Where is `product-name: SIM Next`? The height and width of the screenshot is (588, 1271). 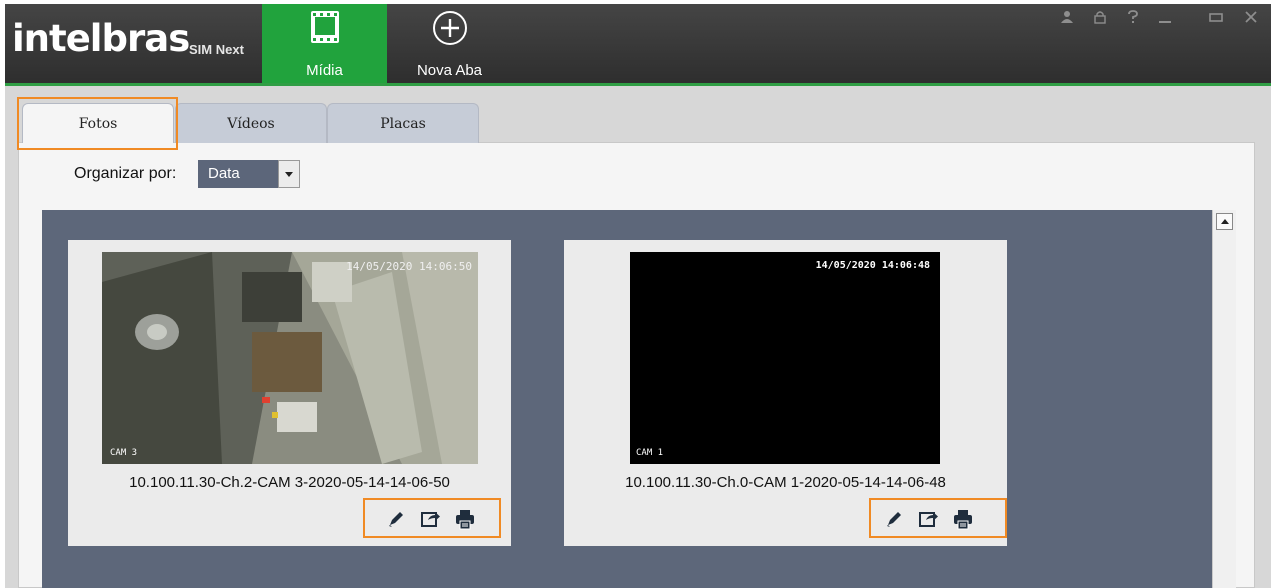
product-name: SIM Next is located at coordinates (216, 49).